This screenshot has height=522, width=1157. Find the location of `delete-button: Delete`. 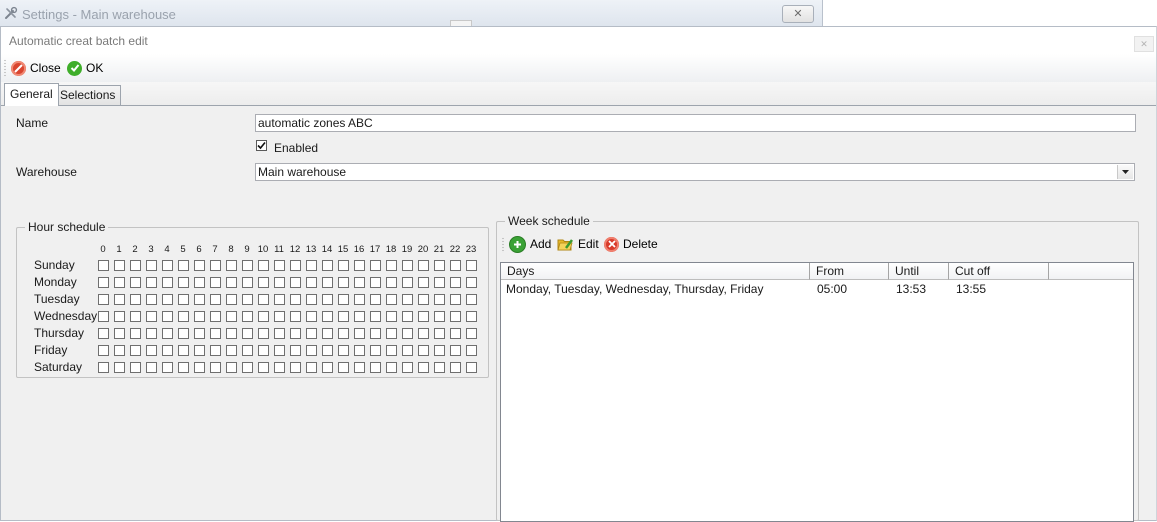

delete-button: Delete is located at coordinates (631, 244).